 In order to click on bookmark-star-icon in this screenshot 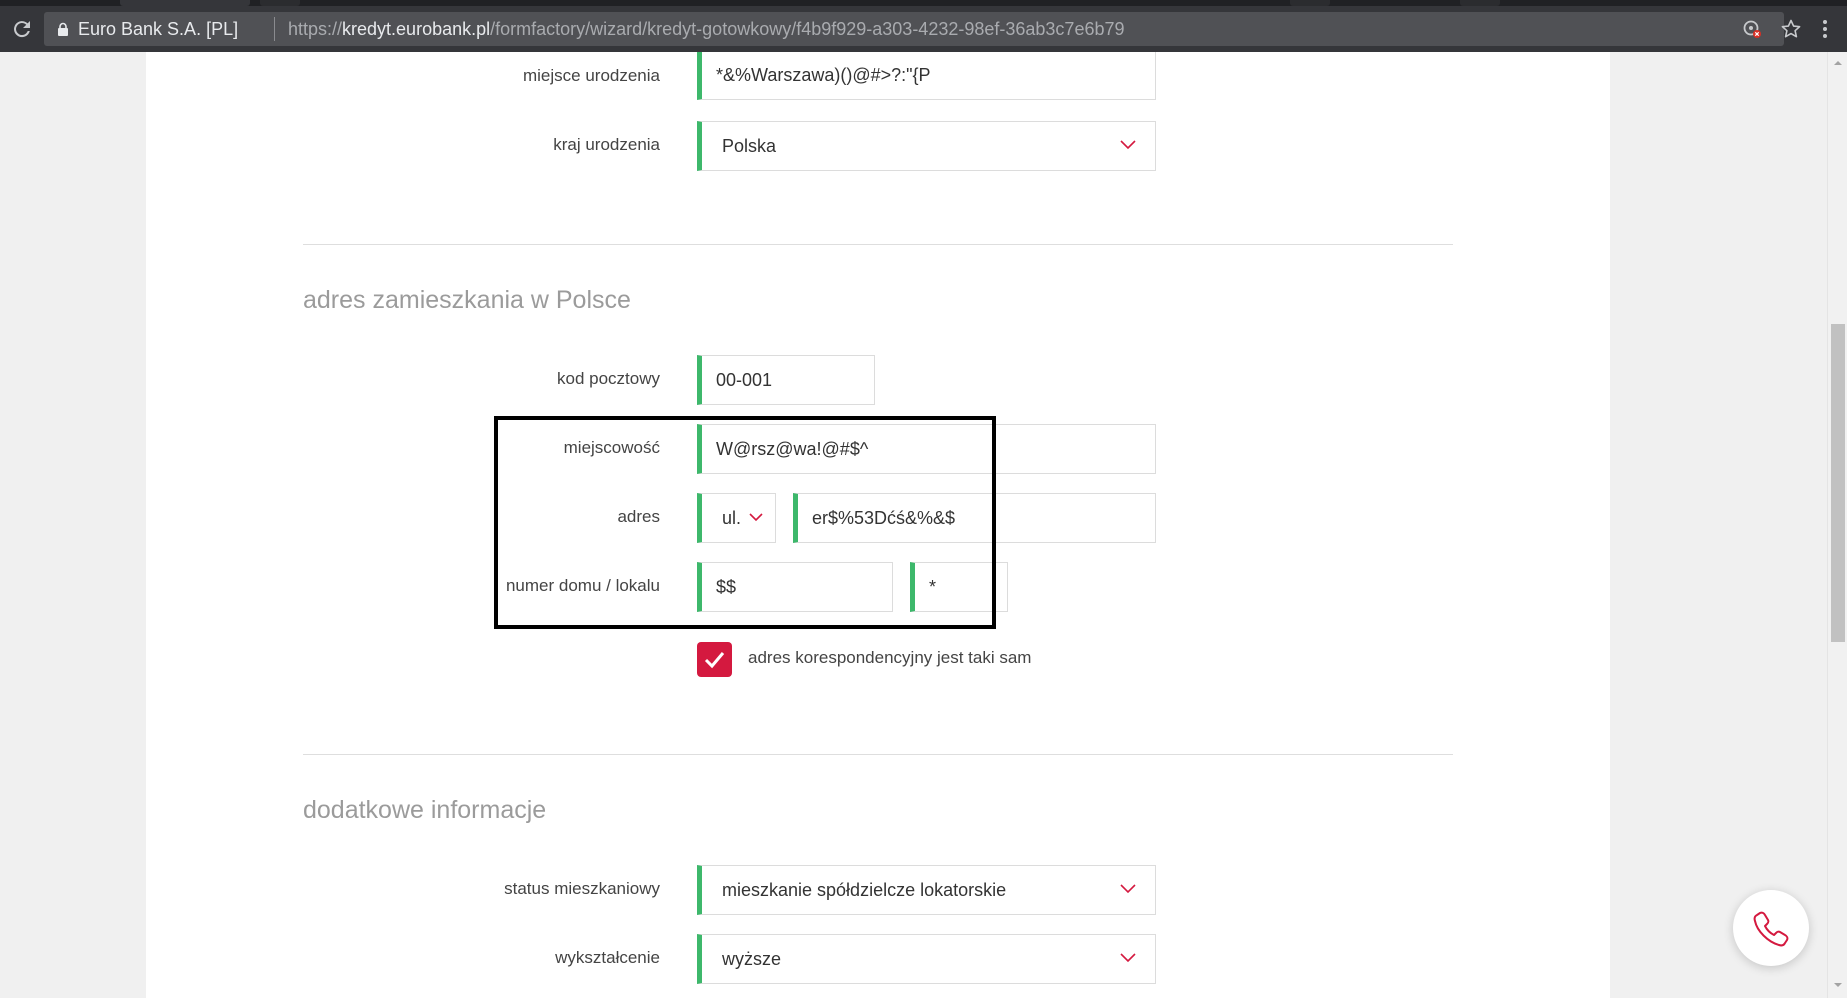, I will do `click(1791, 29)`.